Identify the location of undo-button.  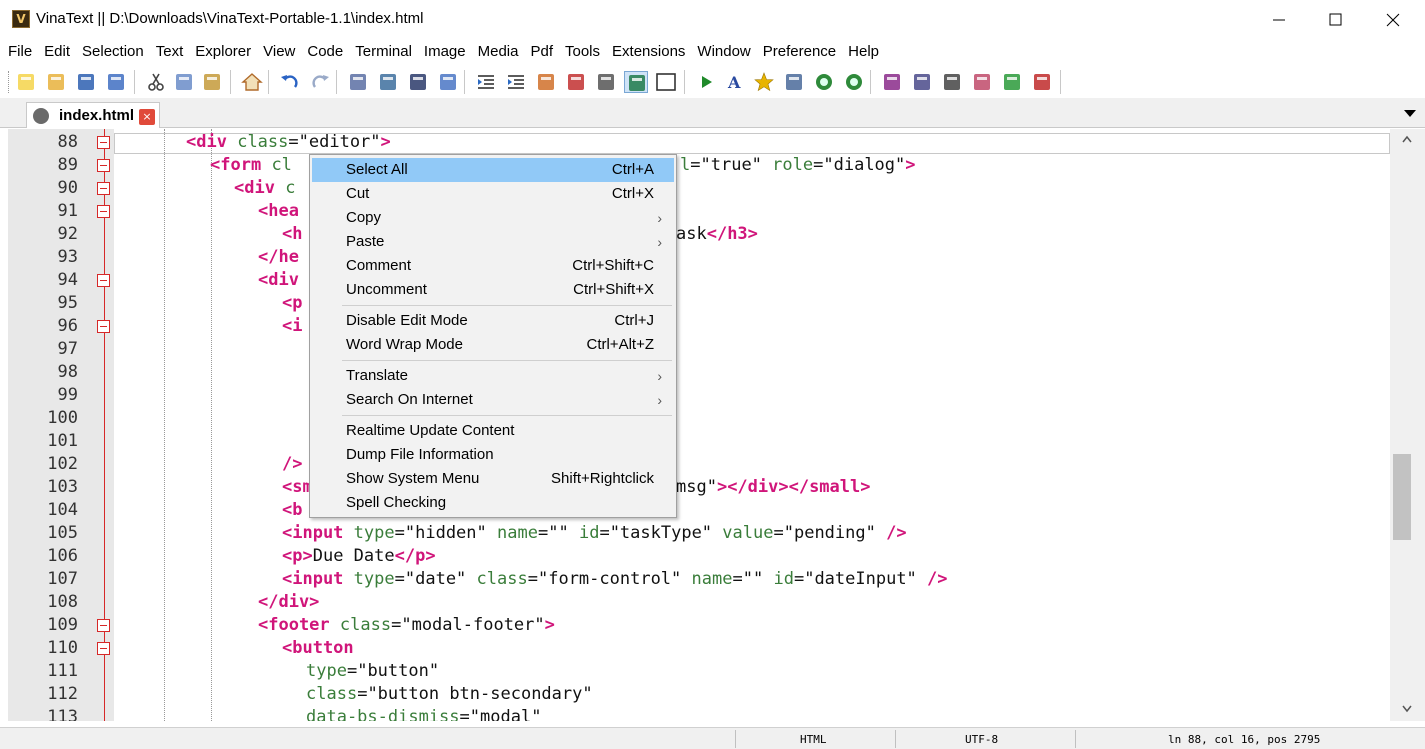
(290, 82).